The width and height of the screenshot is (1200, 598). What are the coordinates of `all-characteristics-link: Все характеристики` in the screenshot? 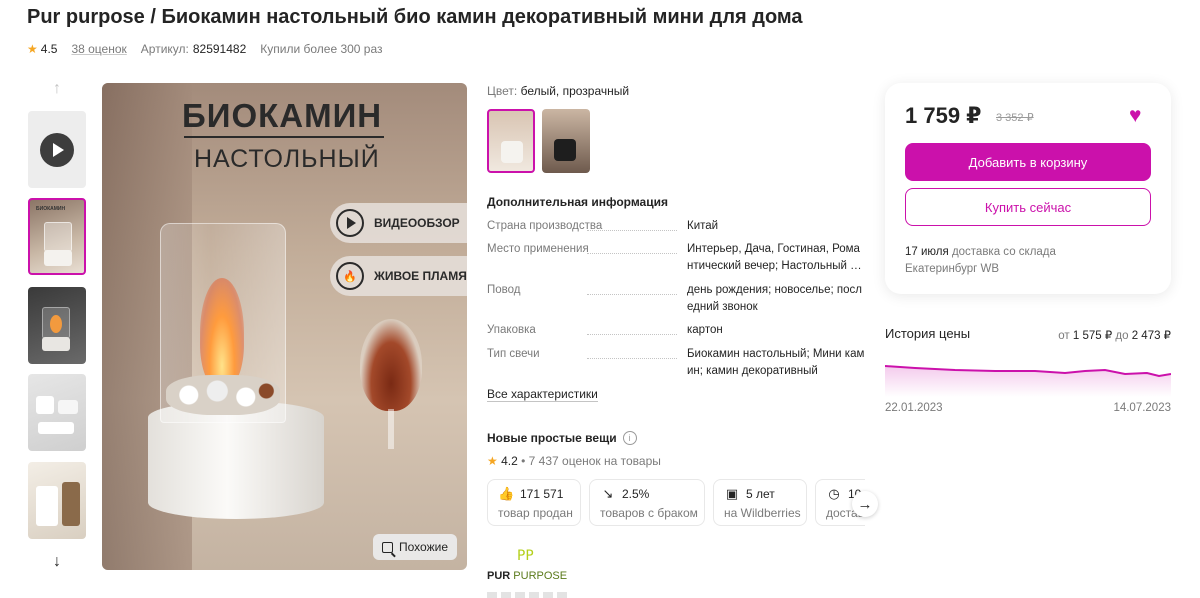 It's located at (542, 394).